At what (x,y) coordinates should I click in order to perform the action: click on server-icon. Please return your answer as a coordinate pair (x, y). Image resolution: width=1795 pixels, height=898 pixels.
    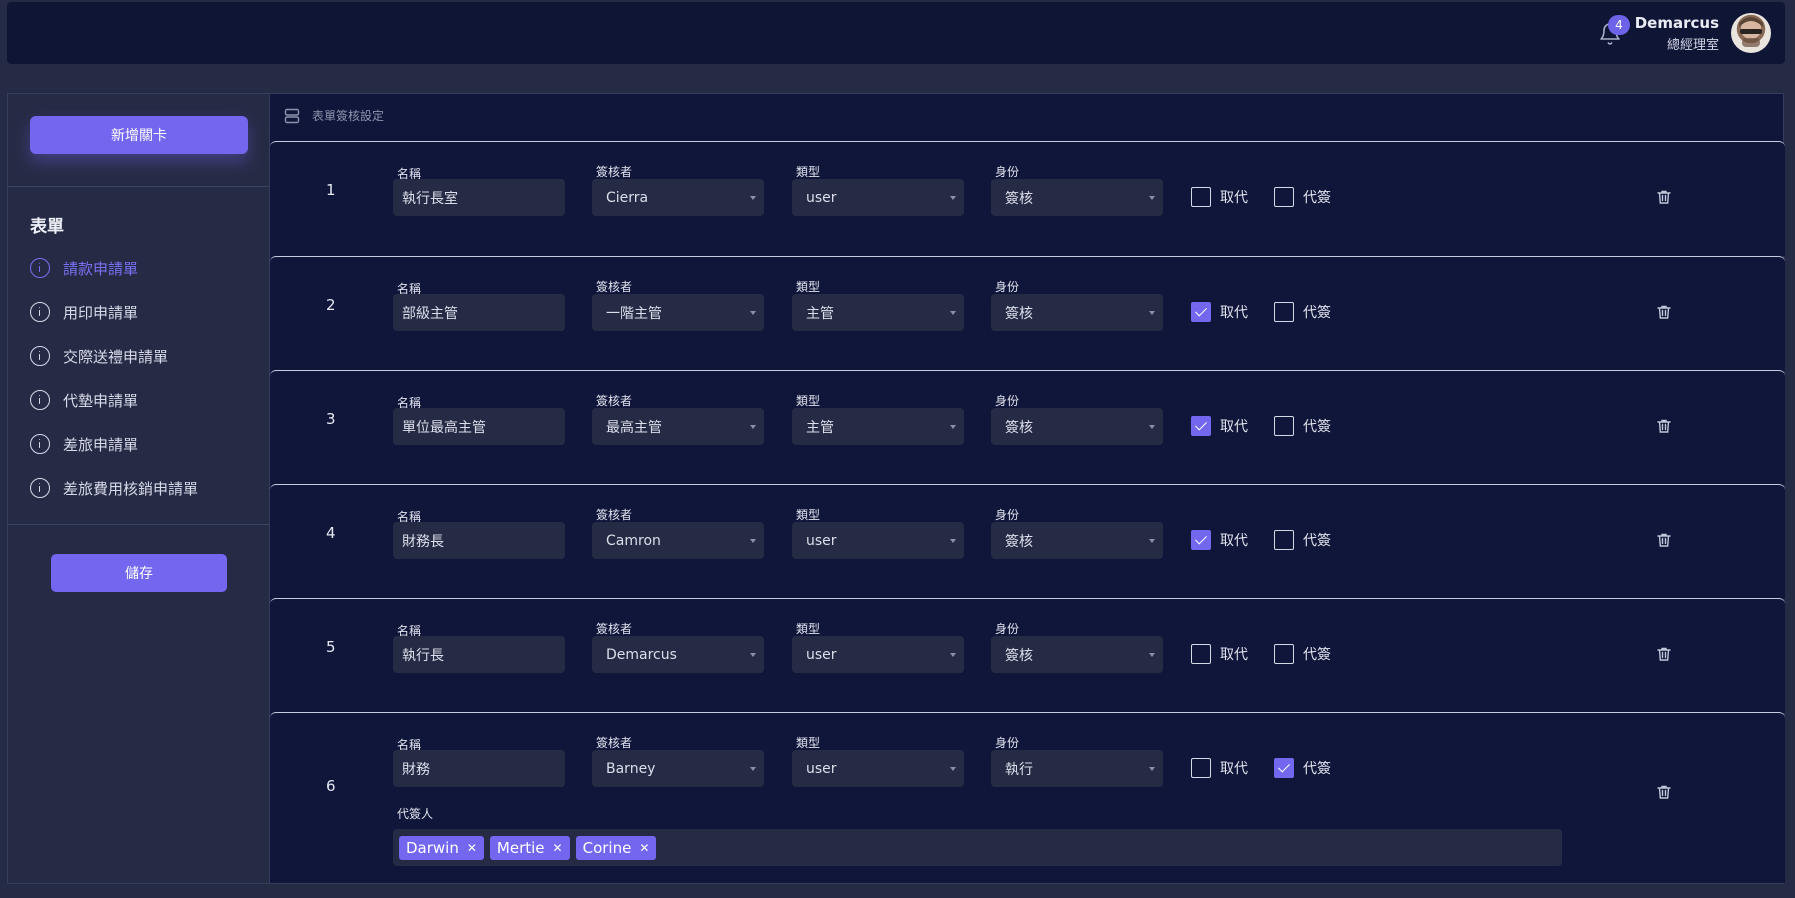
    Looking at the image, I should click on (292, 115).